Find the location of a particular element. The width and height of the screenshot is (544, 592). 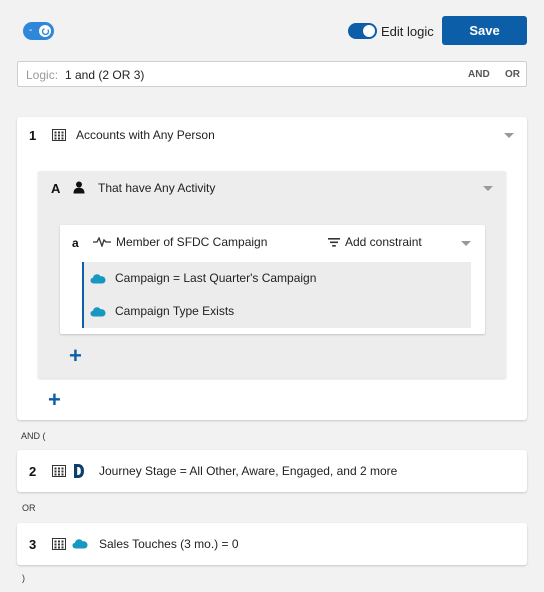

activity-pulse-icon is located at coordinates (102, 242).